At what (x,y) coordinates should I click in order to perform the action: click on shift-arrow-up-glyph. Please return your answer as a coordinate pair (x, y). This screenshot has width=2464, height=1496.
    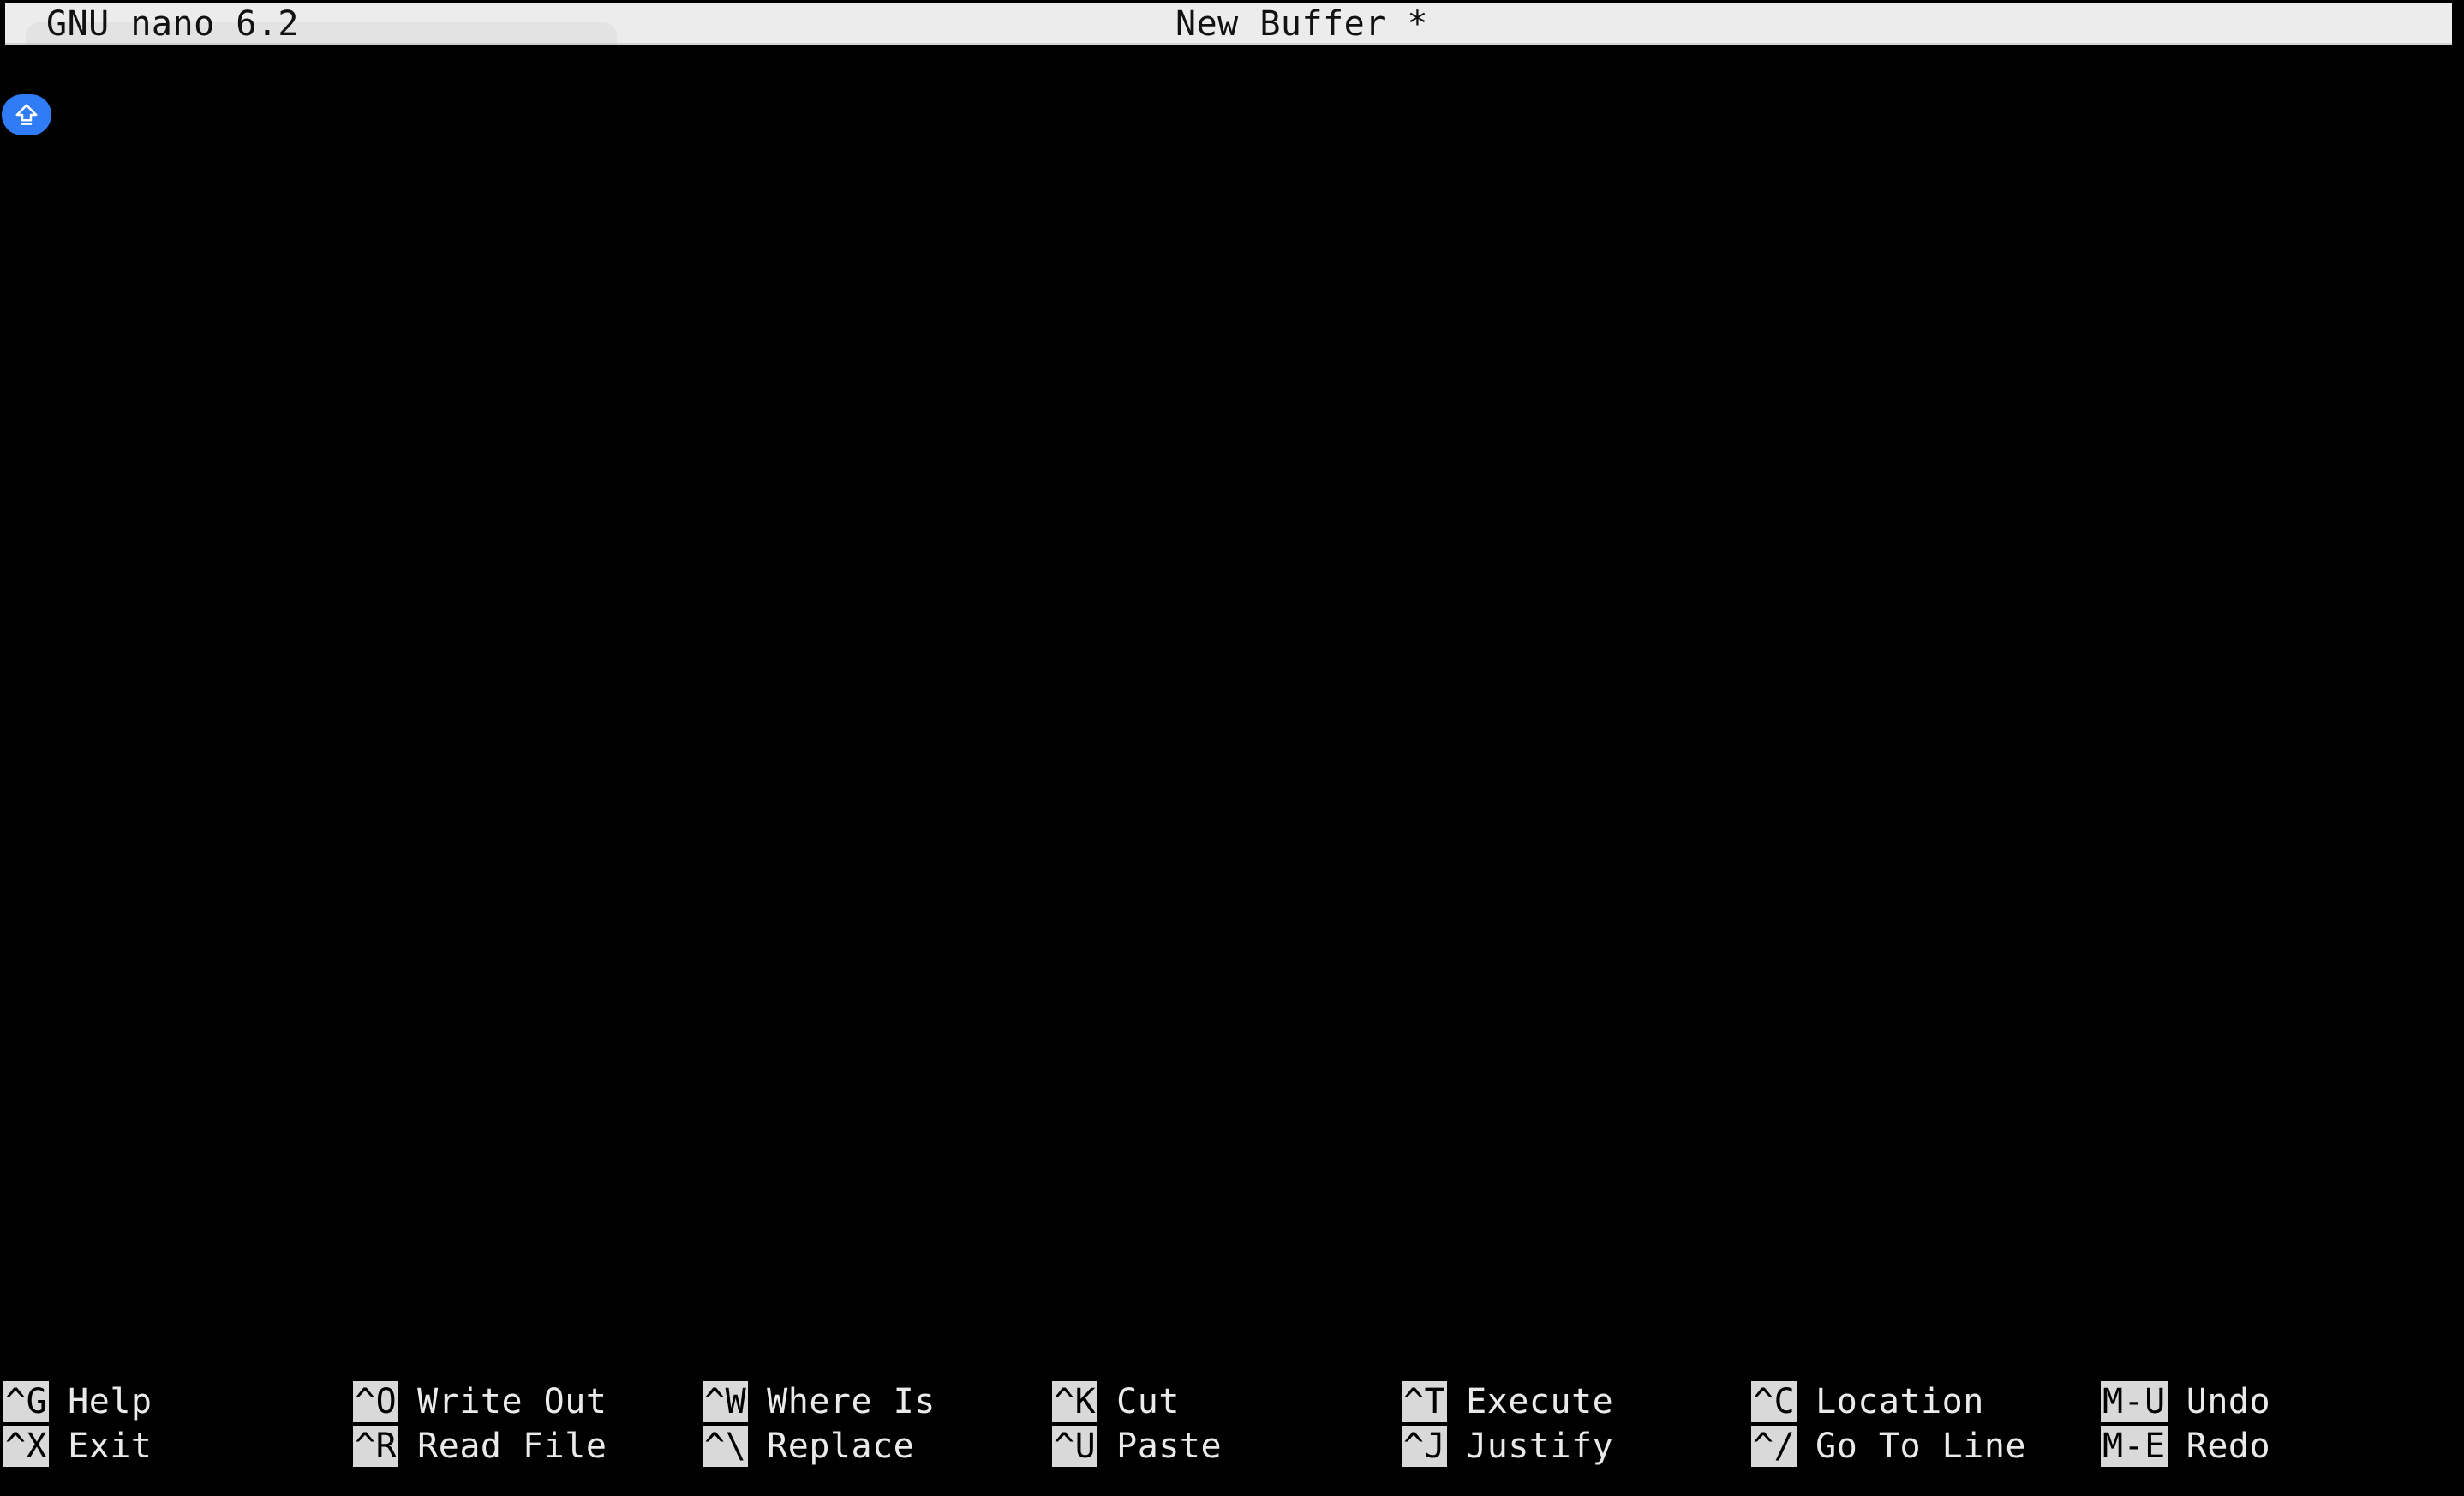
    Looking at the image, I should click on (26, 114).